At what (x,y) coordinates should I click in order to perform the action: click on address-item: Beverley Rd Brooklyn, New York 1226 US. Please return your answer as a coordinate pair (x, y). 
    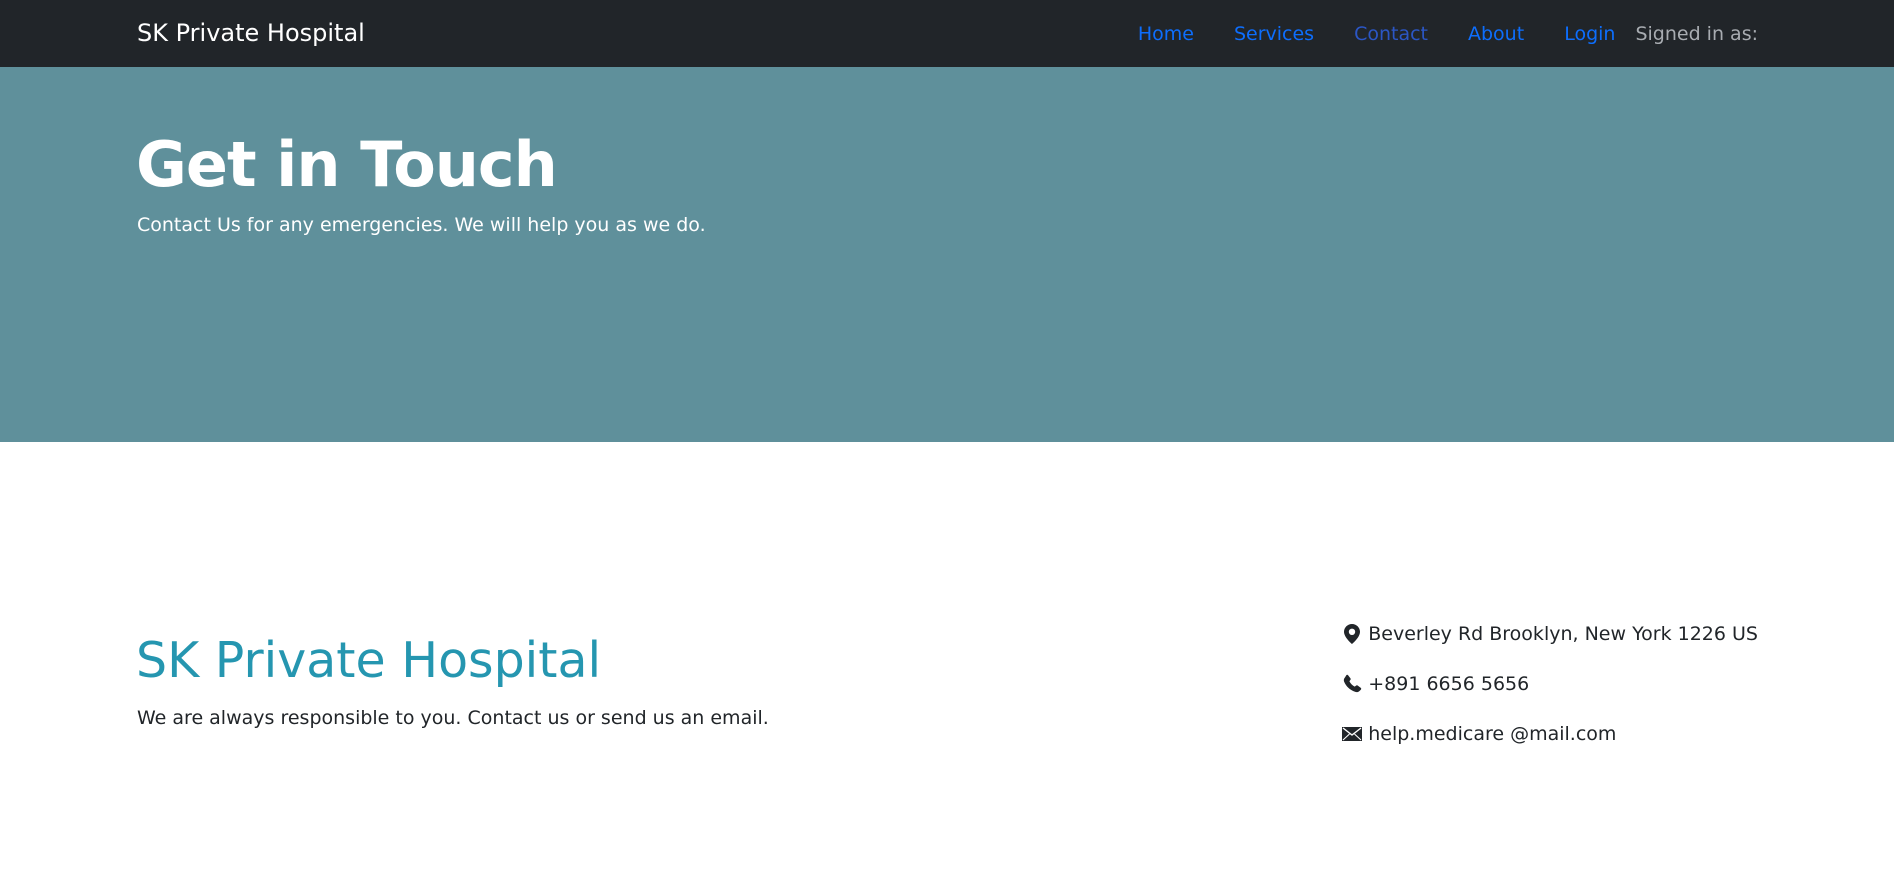
    Looking at the image, I should click on (1550, 634).